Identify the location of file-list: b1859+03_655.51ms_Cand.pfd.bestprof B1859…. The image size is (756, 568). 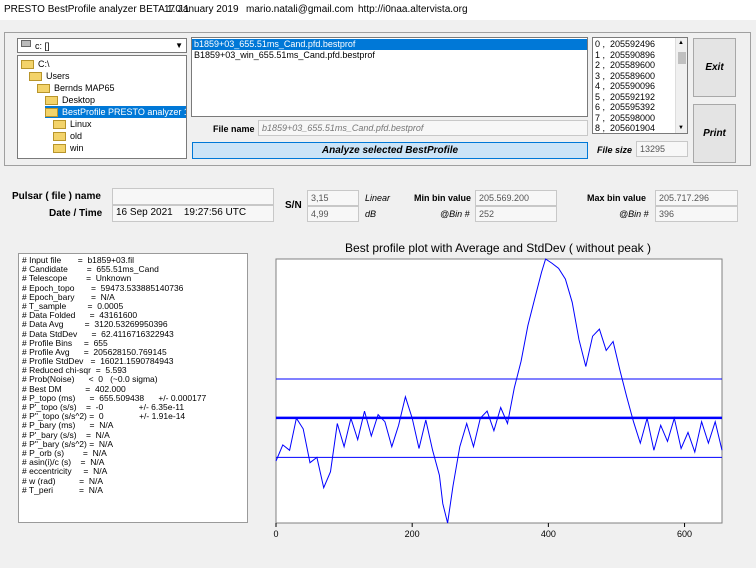
(389, 77).